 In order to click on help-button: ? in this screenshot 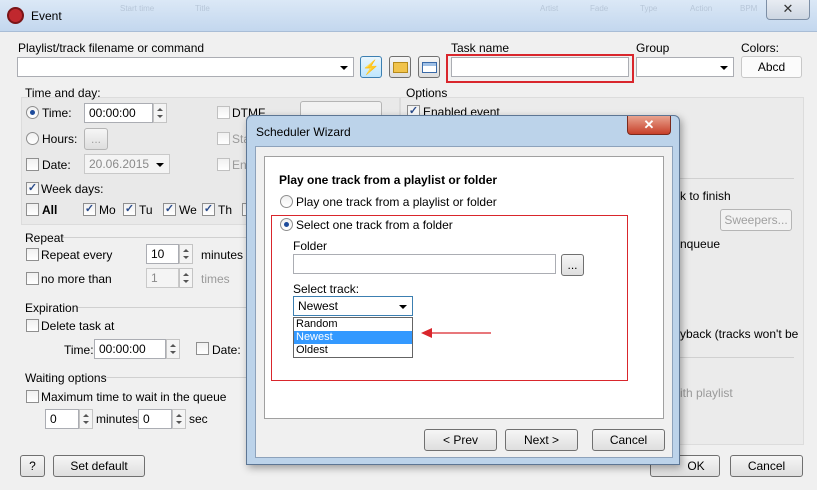, I will do `click(32, 466)`.